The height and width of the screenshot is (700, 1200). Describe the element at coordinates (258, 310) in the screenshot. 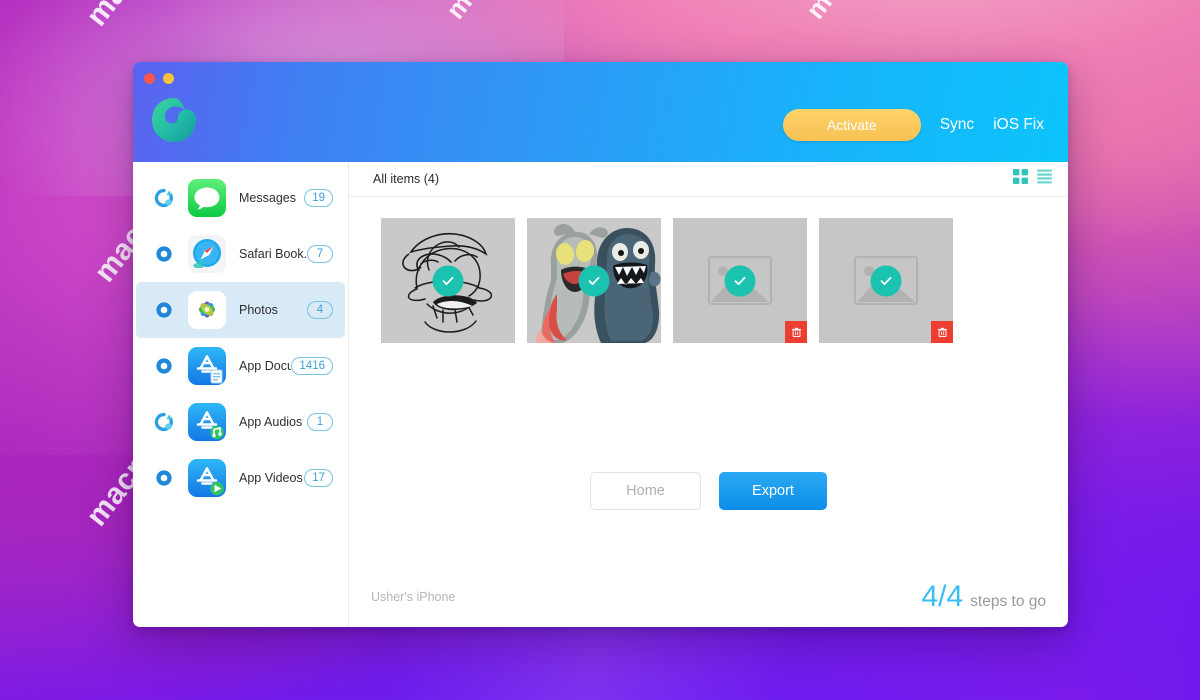

I see `sidebar-item-label: Photos` at that location.